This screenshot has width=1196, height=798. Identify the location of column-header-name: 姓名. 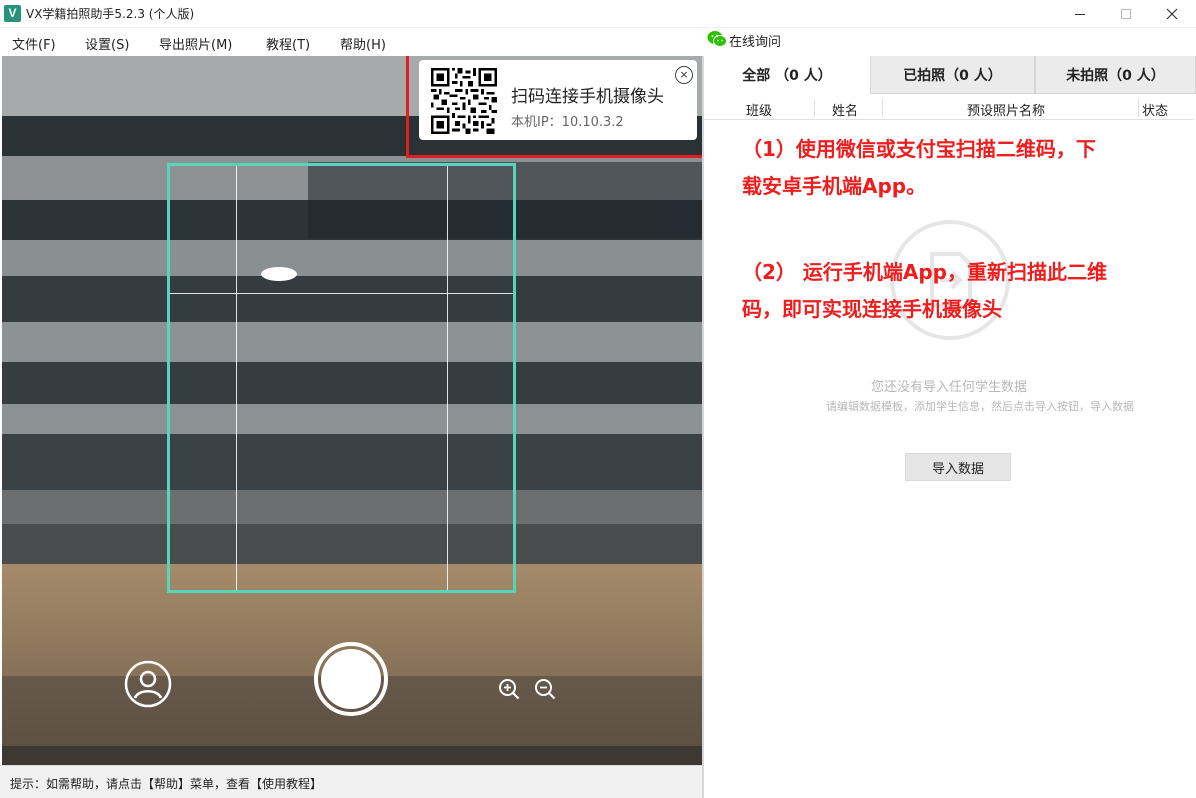
(845, 109).